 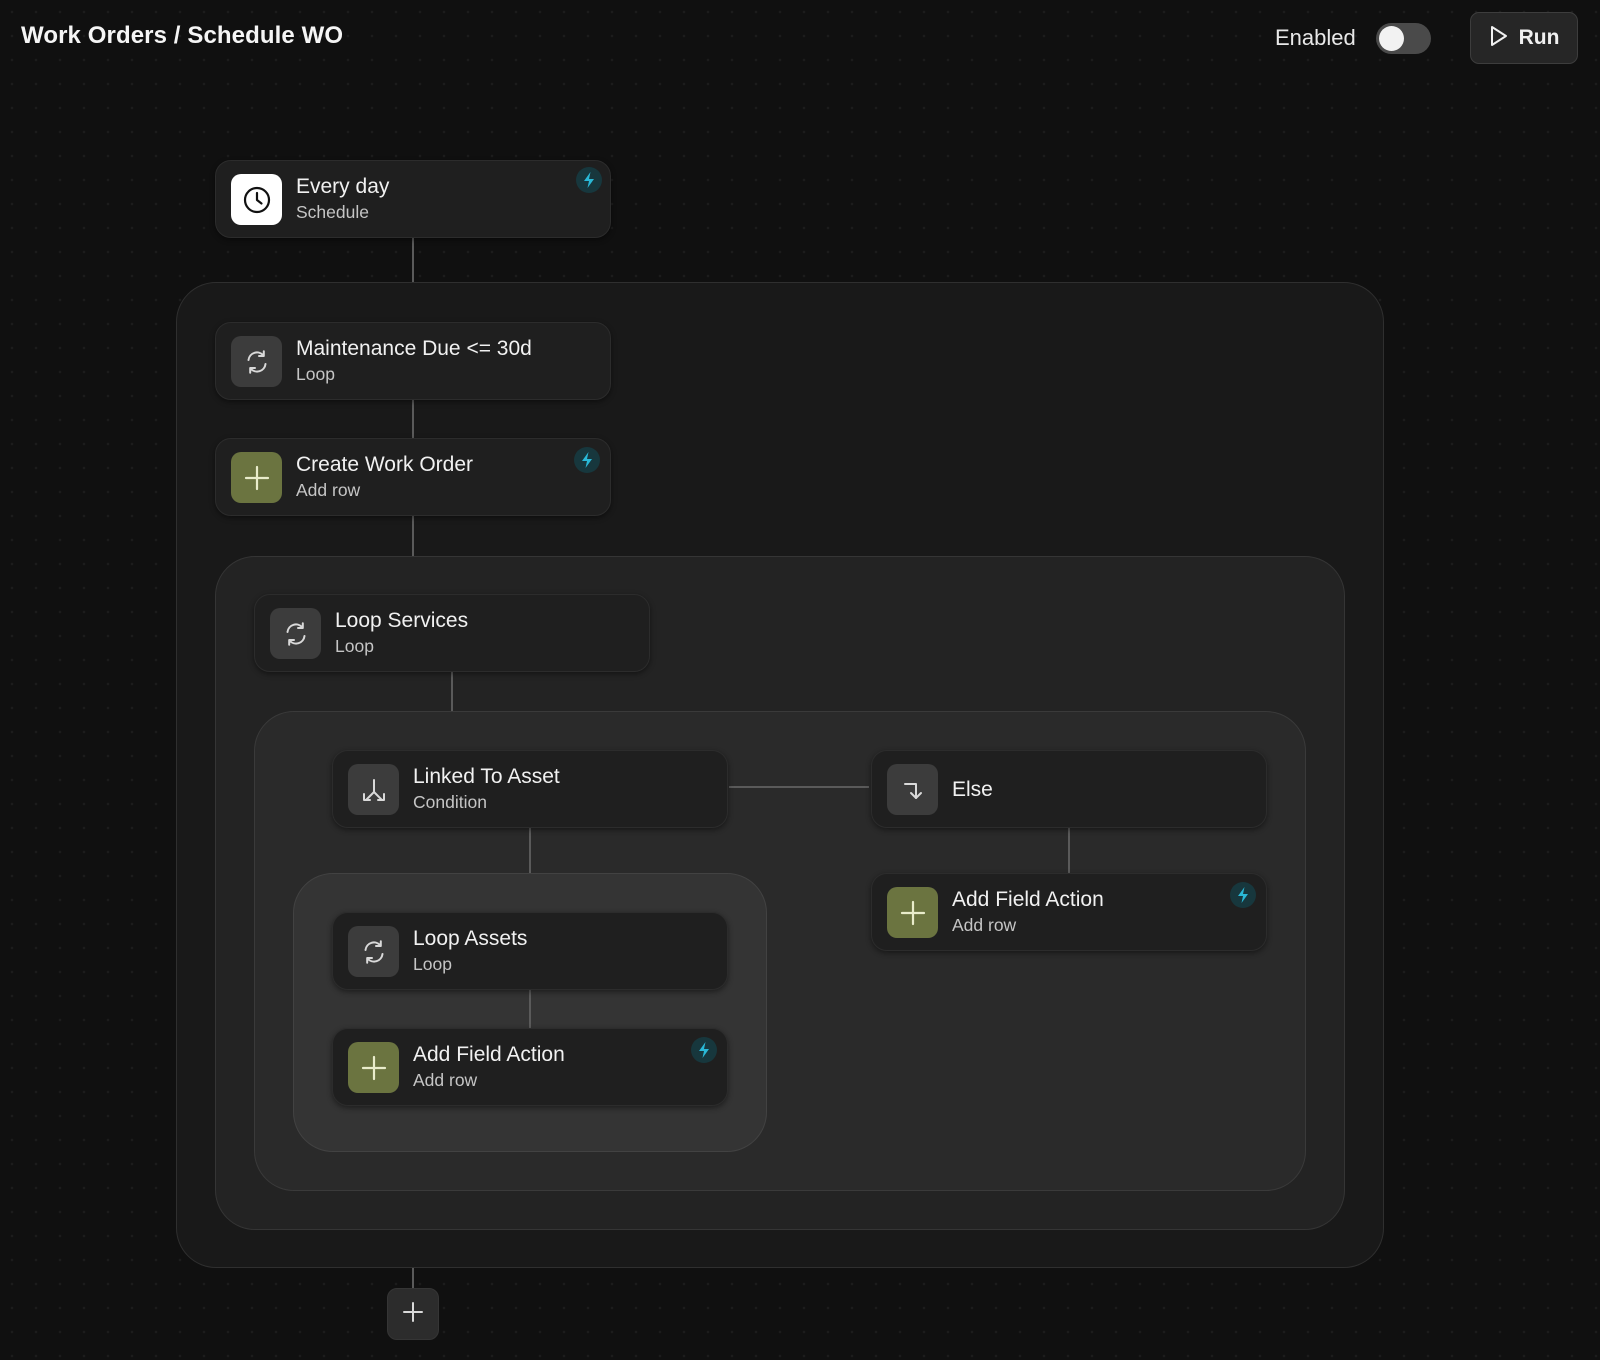 I want to click on node-title: Maintenance Due <= 30d, so click(x=414, y=348).